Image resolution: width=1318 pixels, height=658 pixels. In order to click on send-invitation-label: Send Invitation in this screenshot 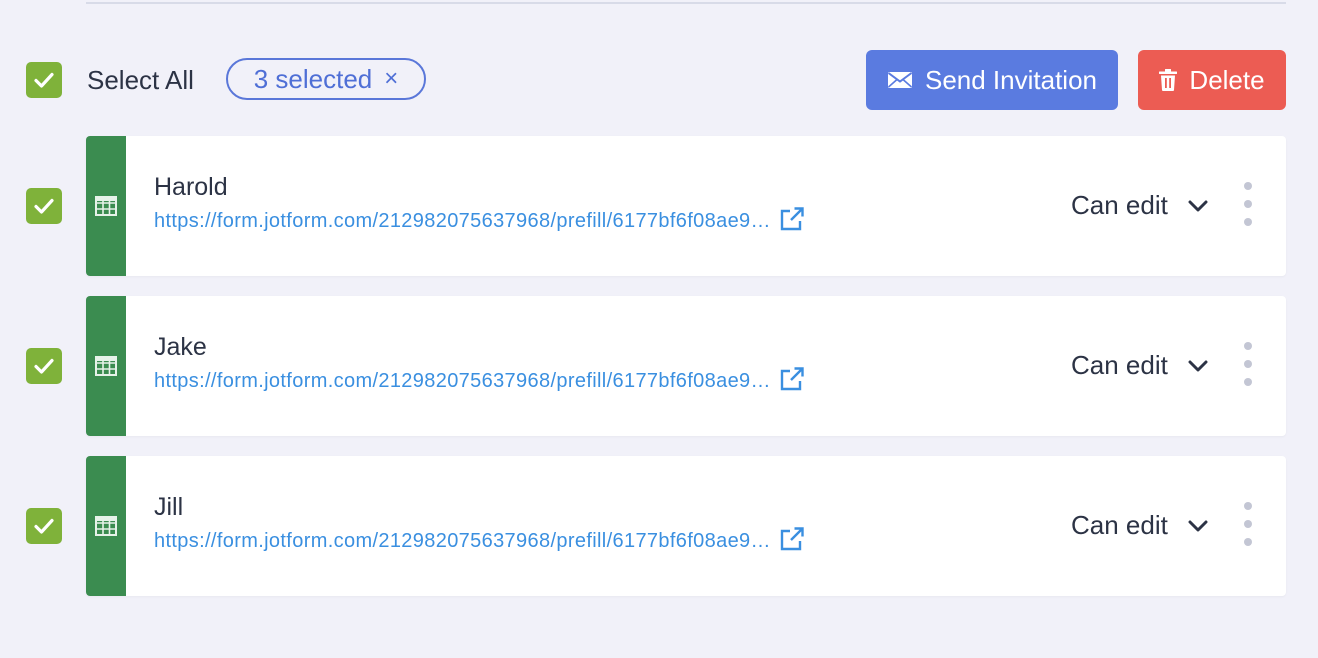, I will do `click(1010, 79)`.